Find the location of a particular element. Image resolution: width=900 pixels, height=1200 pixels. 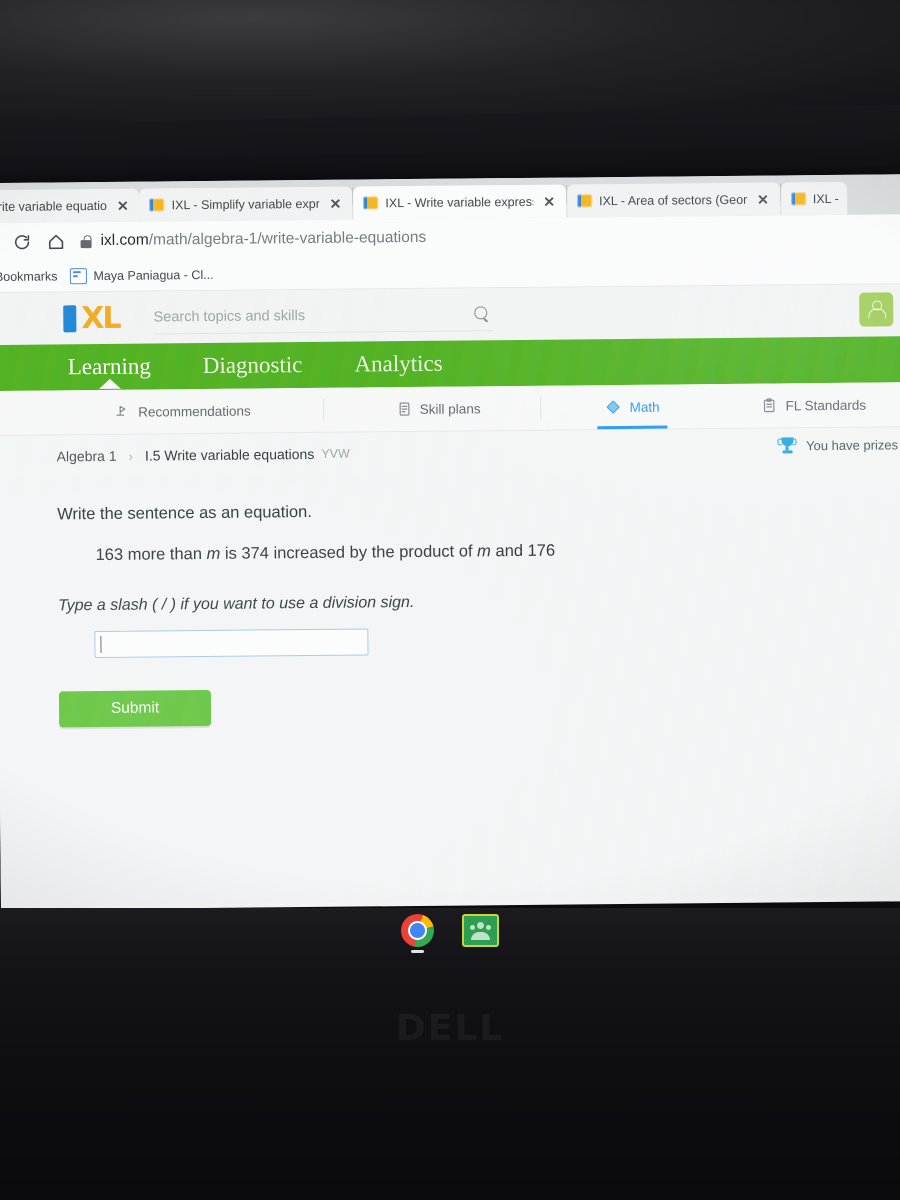

tab-title: IXL - is located at coordinates (825, 198).